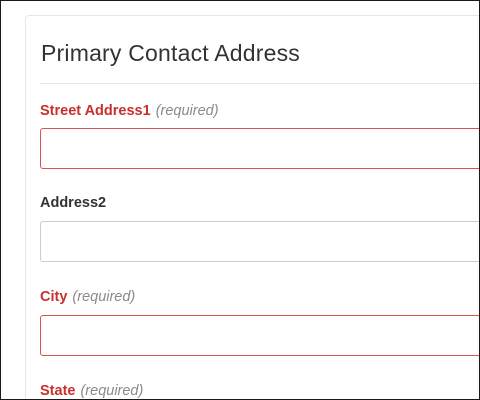  I want to click on city-input, so click(259, 335).